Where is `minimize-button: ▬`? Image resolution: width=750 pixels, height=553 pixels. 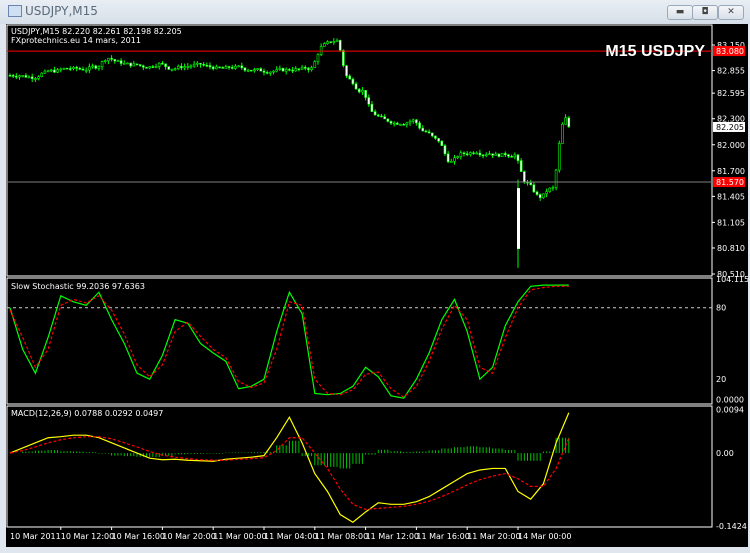 minimize-button: ▬ is located at coordinates (680, 12).